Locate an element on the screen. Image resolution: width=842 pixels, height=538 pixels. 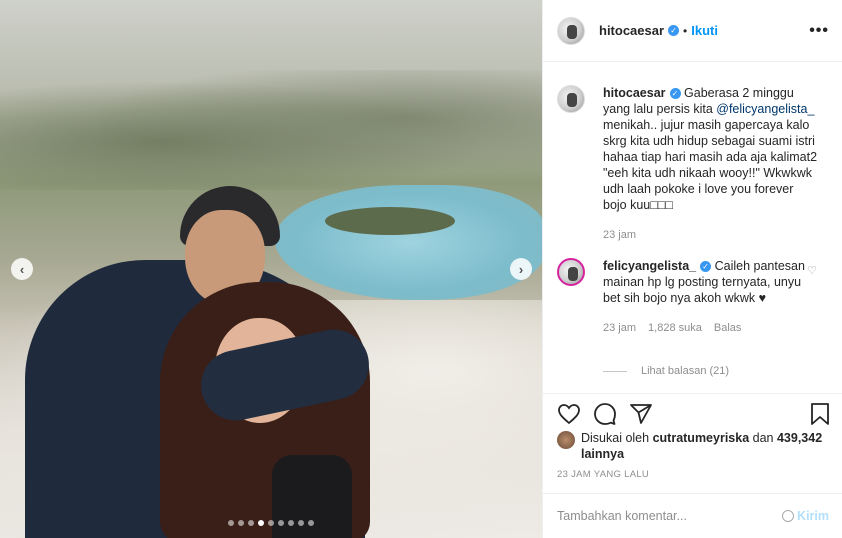
chevron-right-icon: › is located at coordinates (521, 269).